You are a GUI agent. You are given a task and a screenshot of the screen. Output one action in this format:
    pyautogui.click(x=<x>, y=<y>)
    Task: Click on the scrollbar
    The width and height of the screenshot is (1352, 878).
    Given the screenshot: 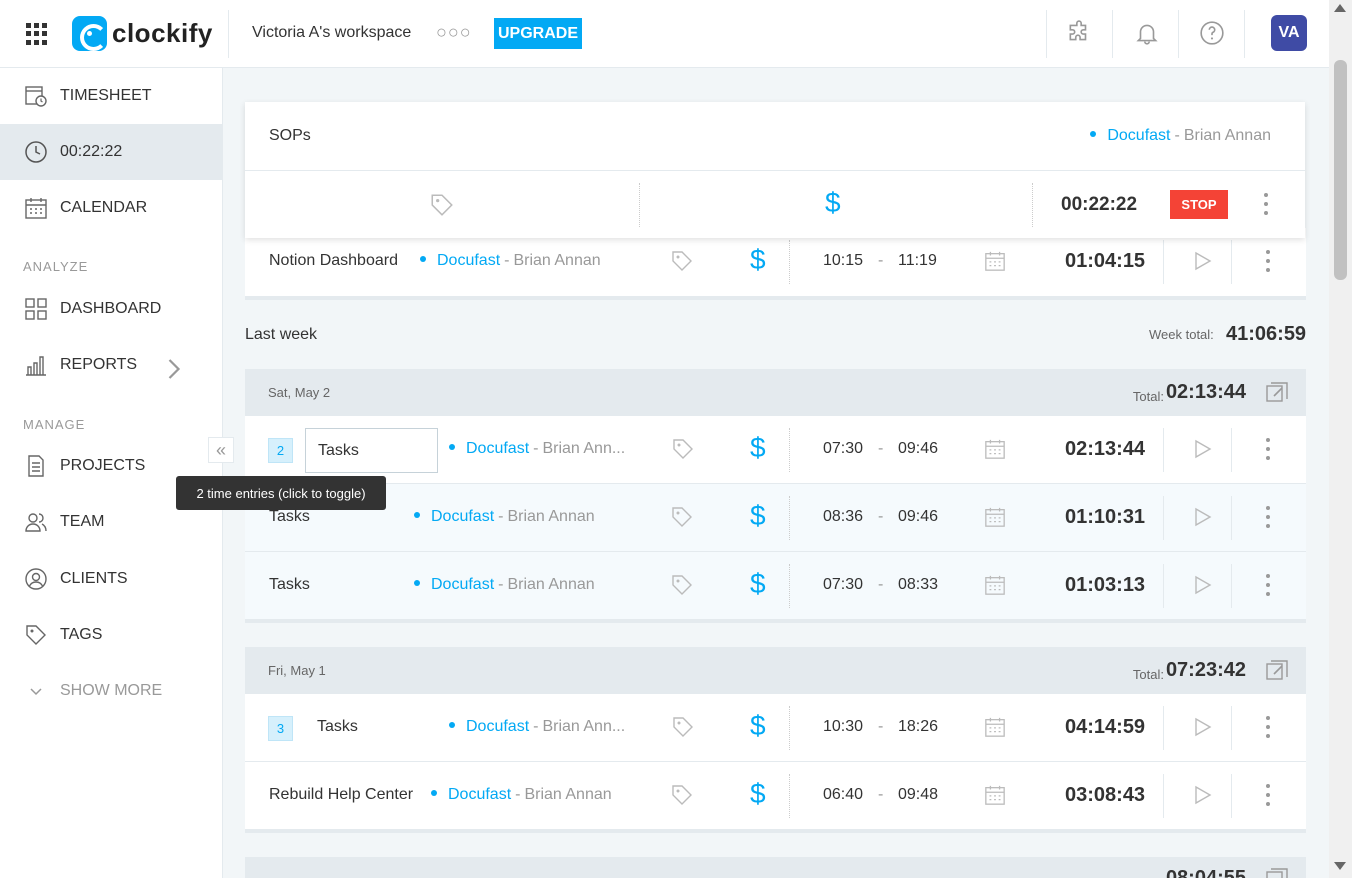 What is the action you would take?
    pyautogui.click(x=1340, y=439)
    